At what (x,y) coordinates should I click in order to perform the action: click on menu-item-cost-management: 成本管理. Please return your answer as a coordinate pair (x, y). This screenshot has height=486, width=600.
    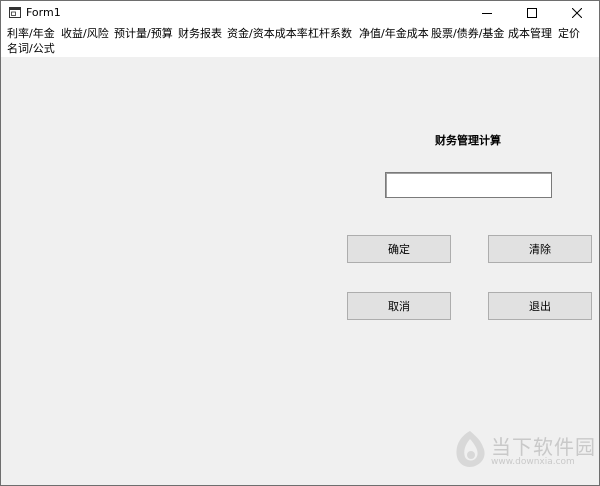
    Looking at the image, I should click on (530, 34).